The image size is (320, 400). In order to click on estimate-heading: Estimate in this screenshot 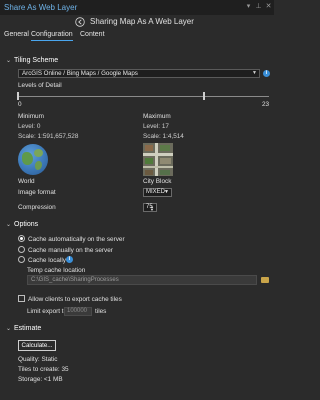, I will do `click(28, 328)`.